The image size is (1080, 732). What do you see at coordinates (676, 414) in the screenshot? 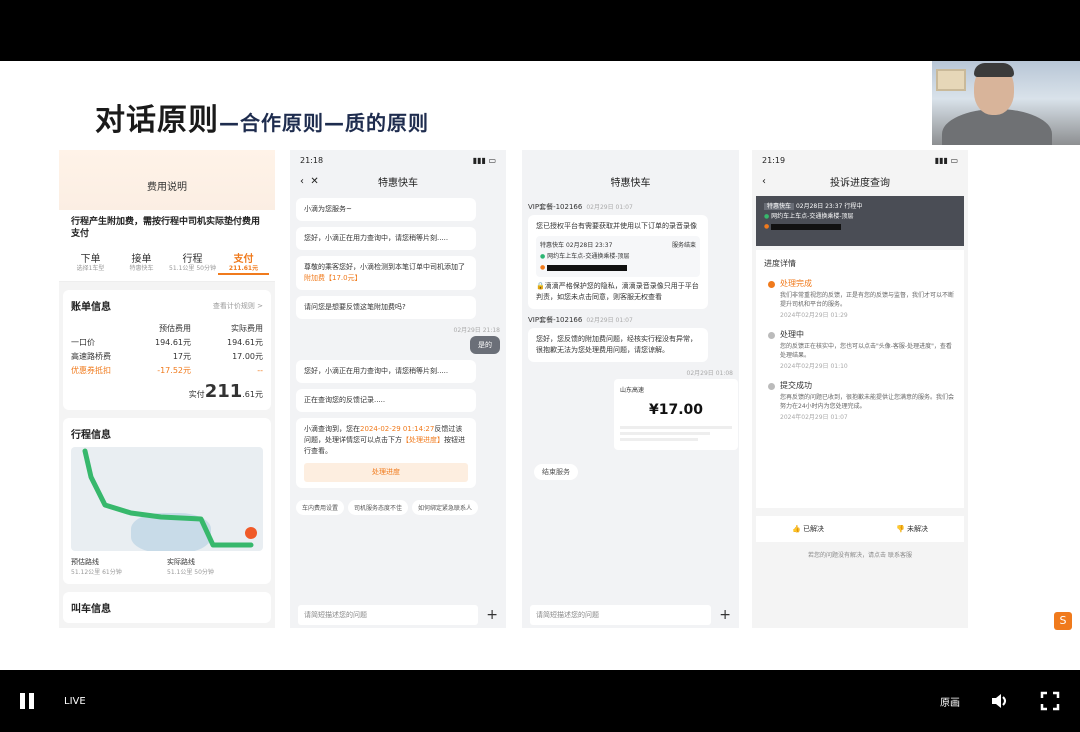
I see `toll-receipt-image: 山东高速 ¥17.00` at bounding box center [676, 414].